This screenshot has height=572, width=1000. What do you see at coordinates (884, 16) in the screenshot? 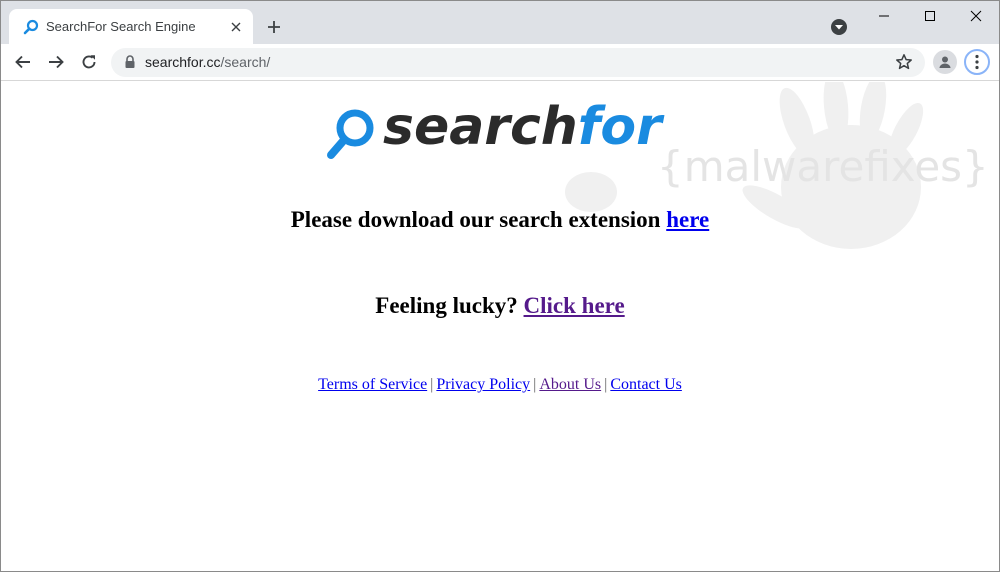
I see `minimize-icon` at bounding box center [884, 16].